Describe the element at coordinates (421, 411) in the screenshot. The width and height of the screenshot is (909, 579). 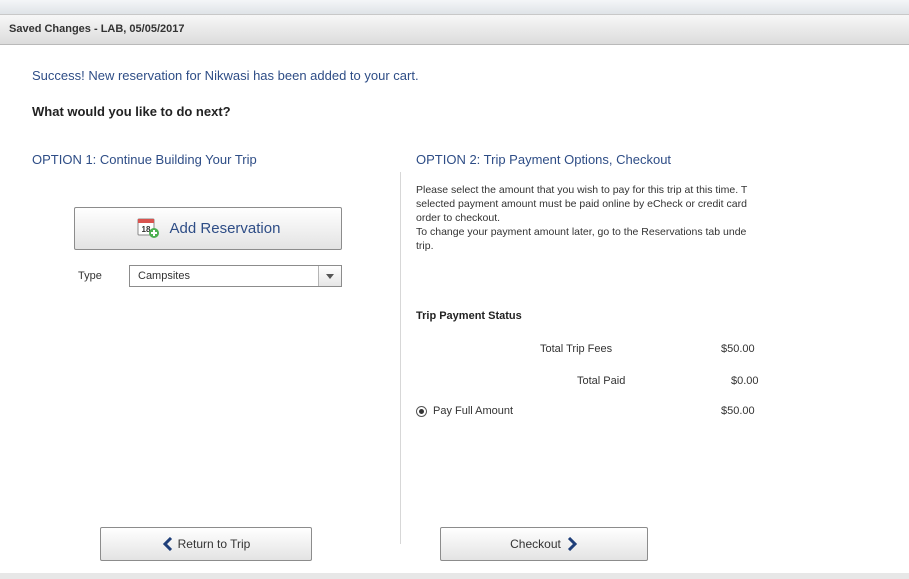
I see `pay-full-radio` at that location.